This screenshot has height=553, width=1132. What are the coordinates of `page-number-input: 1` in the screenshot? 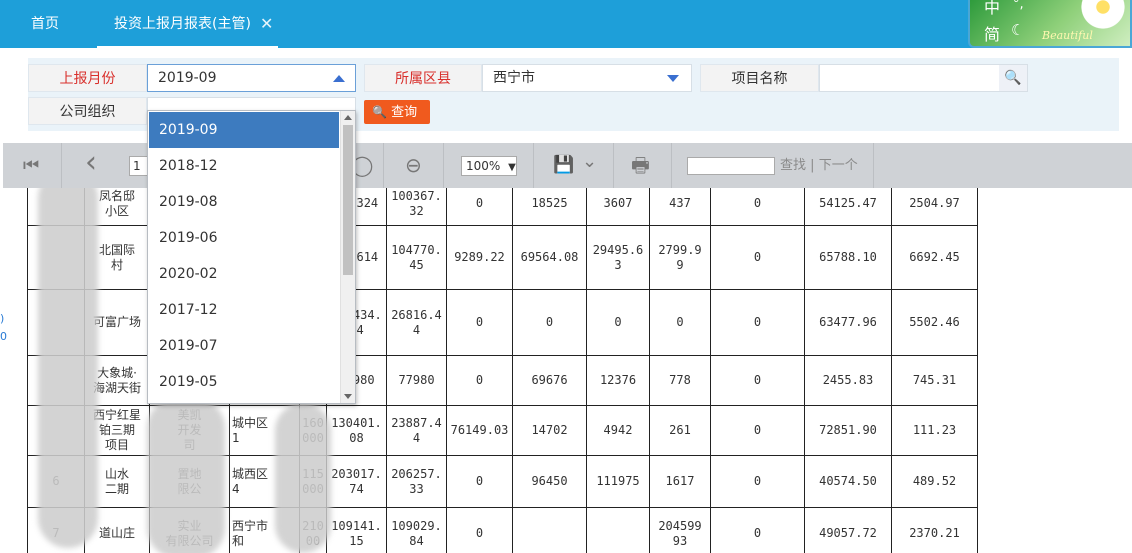 It's located at (139, 166).